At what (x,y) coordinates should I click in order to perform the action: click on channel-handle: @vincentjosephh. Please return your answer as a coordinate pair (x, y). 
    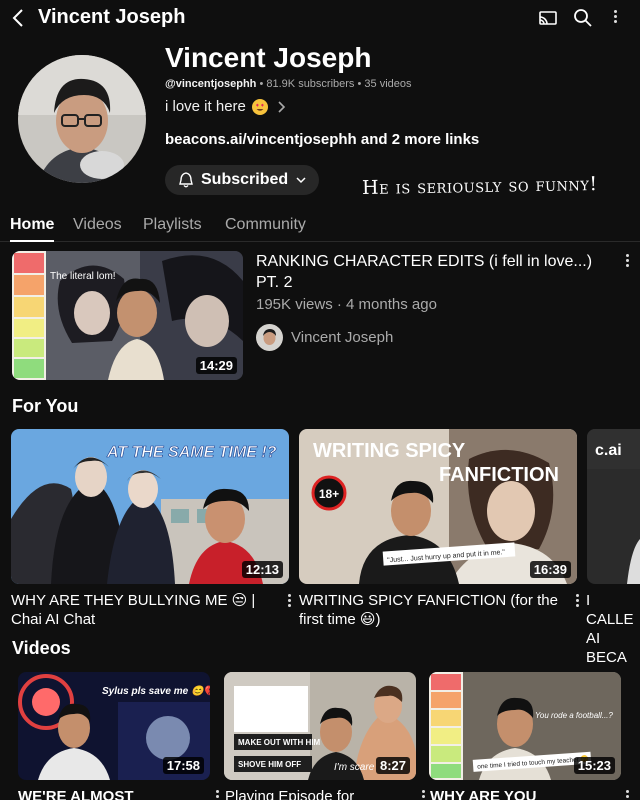
    Looking at the image, I should click on (211, 84).